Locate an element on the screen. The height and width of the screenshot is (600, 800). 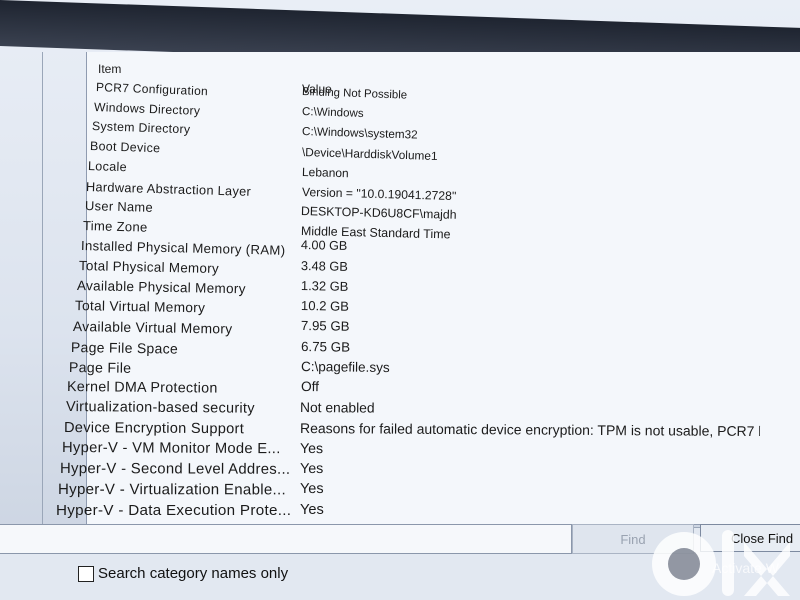
activate-windows-watermark: Activate W is located at coordinates (745, 568).